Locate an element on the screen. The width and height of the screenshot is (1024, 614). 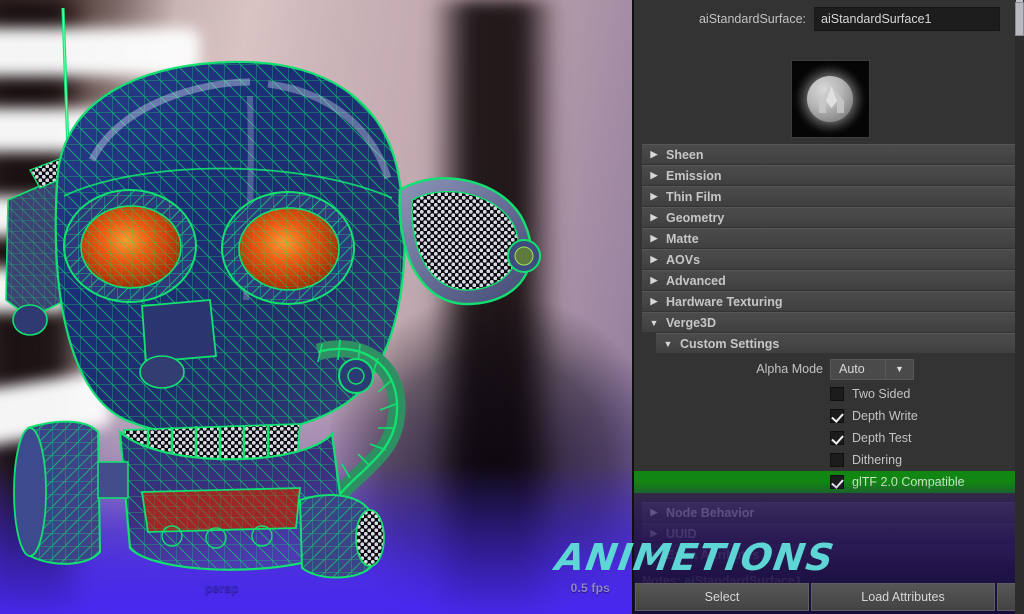
alpha-mode-select: Auto is located at coordinates (858, 369).